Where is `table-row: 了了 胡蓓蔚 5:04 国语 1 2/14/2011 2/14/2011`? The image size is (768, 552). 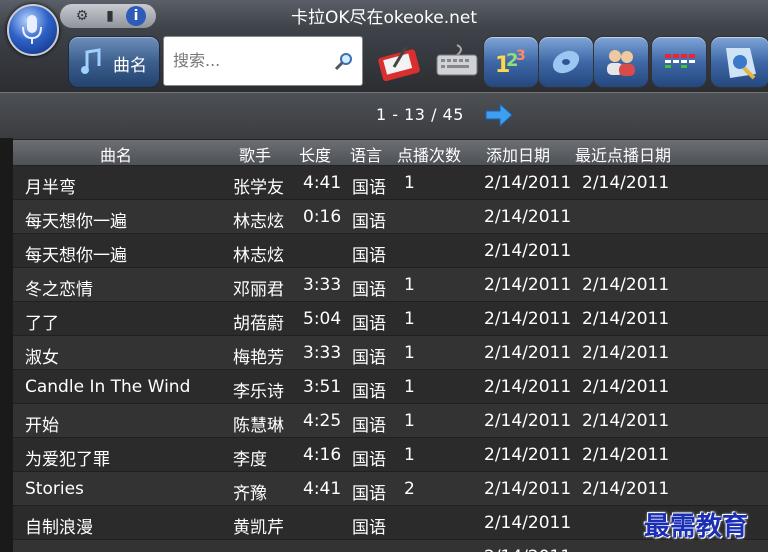 table-row: 了了 胡蓓蔚 5:04 国语 1 2/14/2011 2/14/2011 is located at coordinates (390, 319).